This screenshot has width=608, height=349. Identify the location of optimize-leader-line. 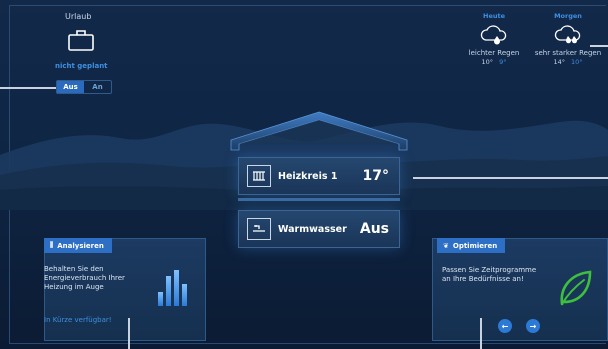
(481, 333).